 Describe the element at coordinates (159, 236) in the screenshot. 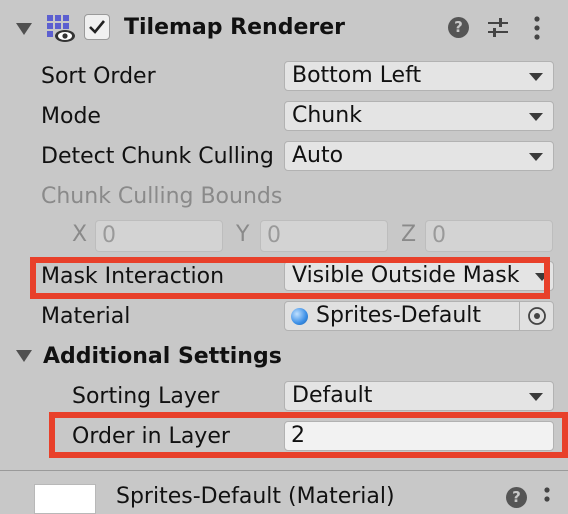

I see `bounds-x-field: 0` at that location.